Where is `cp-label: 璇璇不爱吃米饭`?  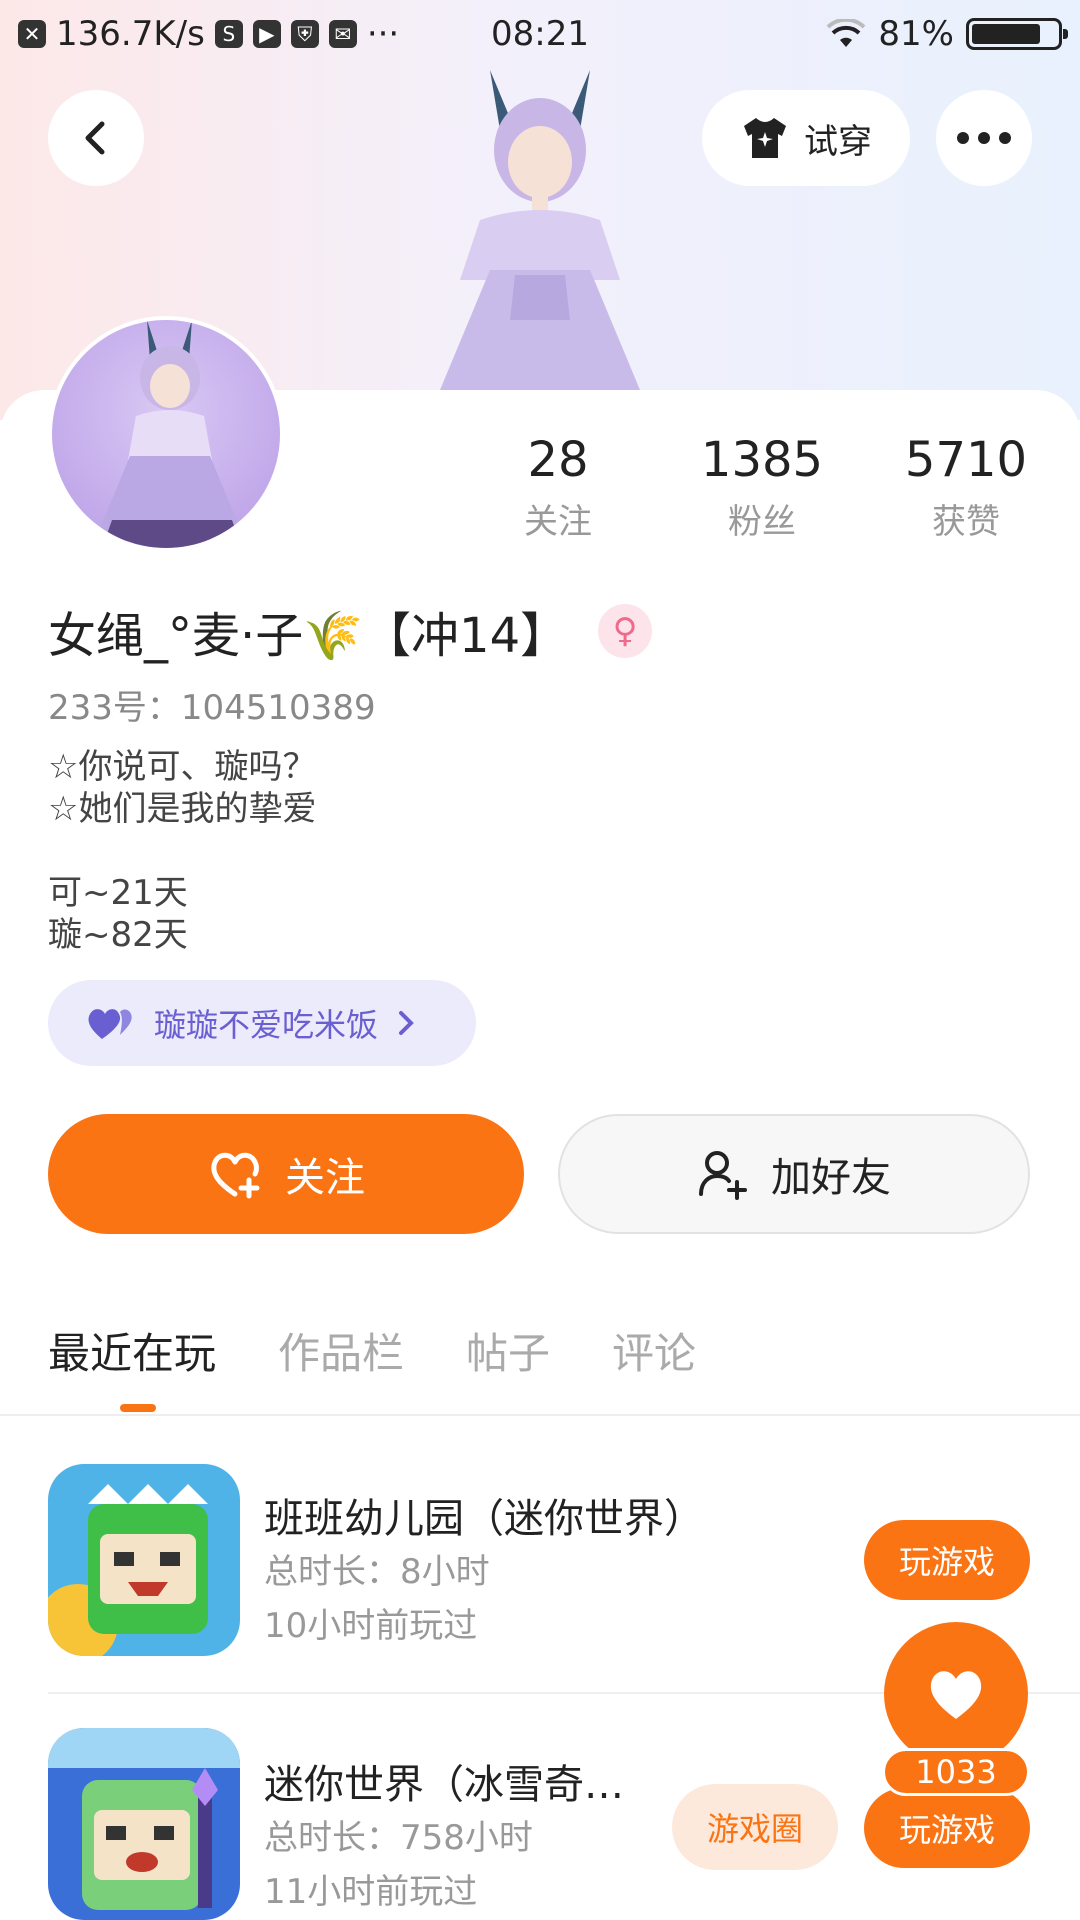 cp-label: 璇璇不爱吃米饭 is located at coordinates (266, 1025).